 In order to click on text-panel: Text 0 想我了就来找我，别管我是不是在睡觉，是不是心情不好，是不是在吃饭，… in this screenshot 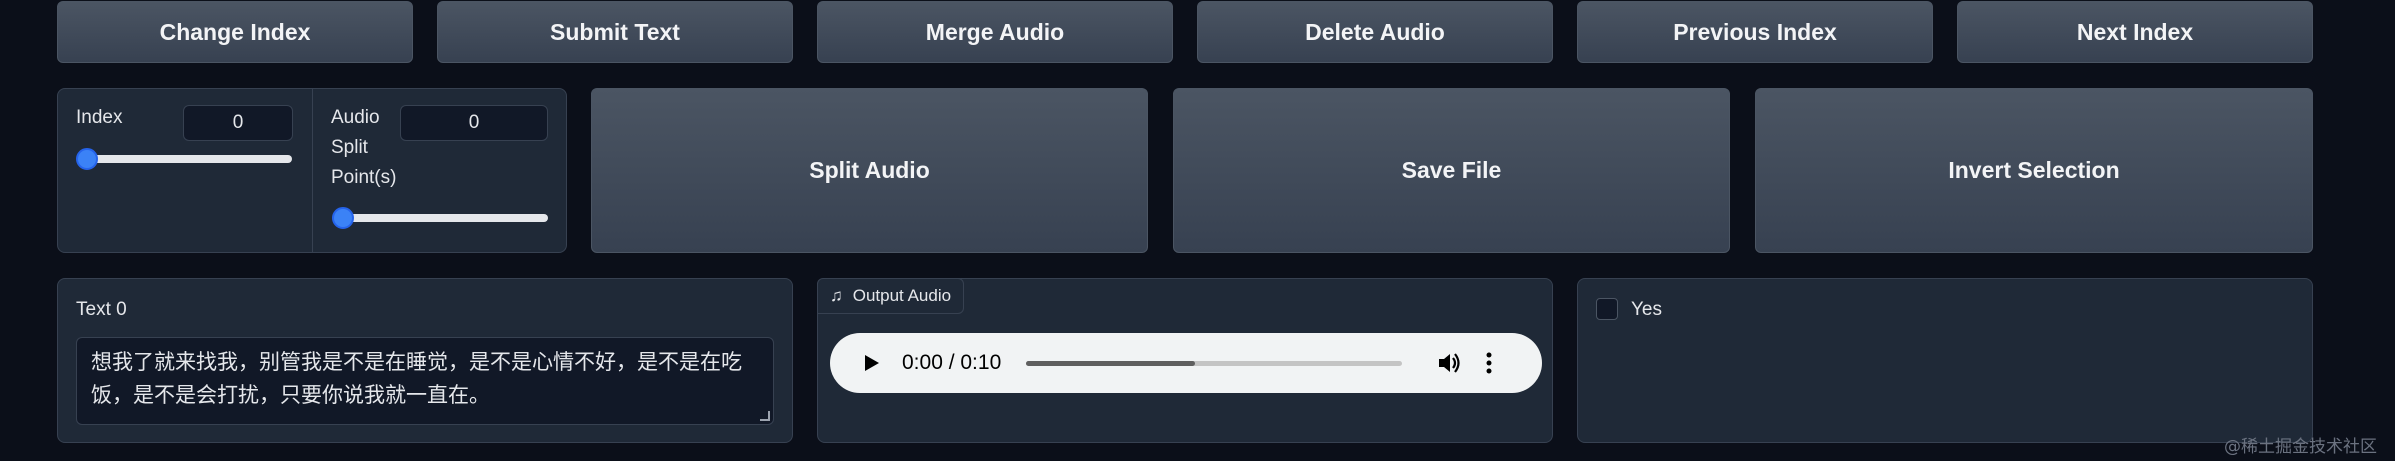, I will do `click(425, 360)`.